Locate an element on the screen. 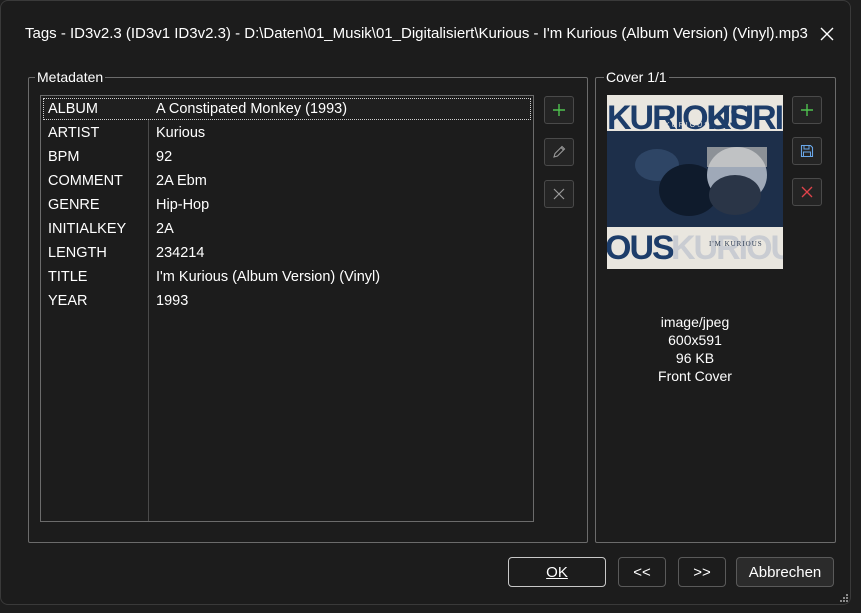  cover-small-top: KURIOUS is located at coordinates (688, 125).